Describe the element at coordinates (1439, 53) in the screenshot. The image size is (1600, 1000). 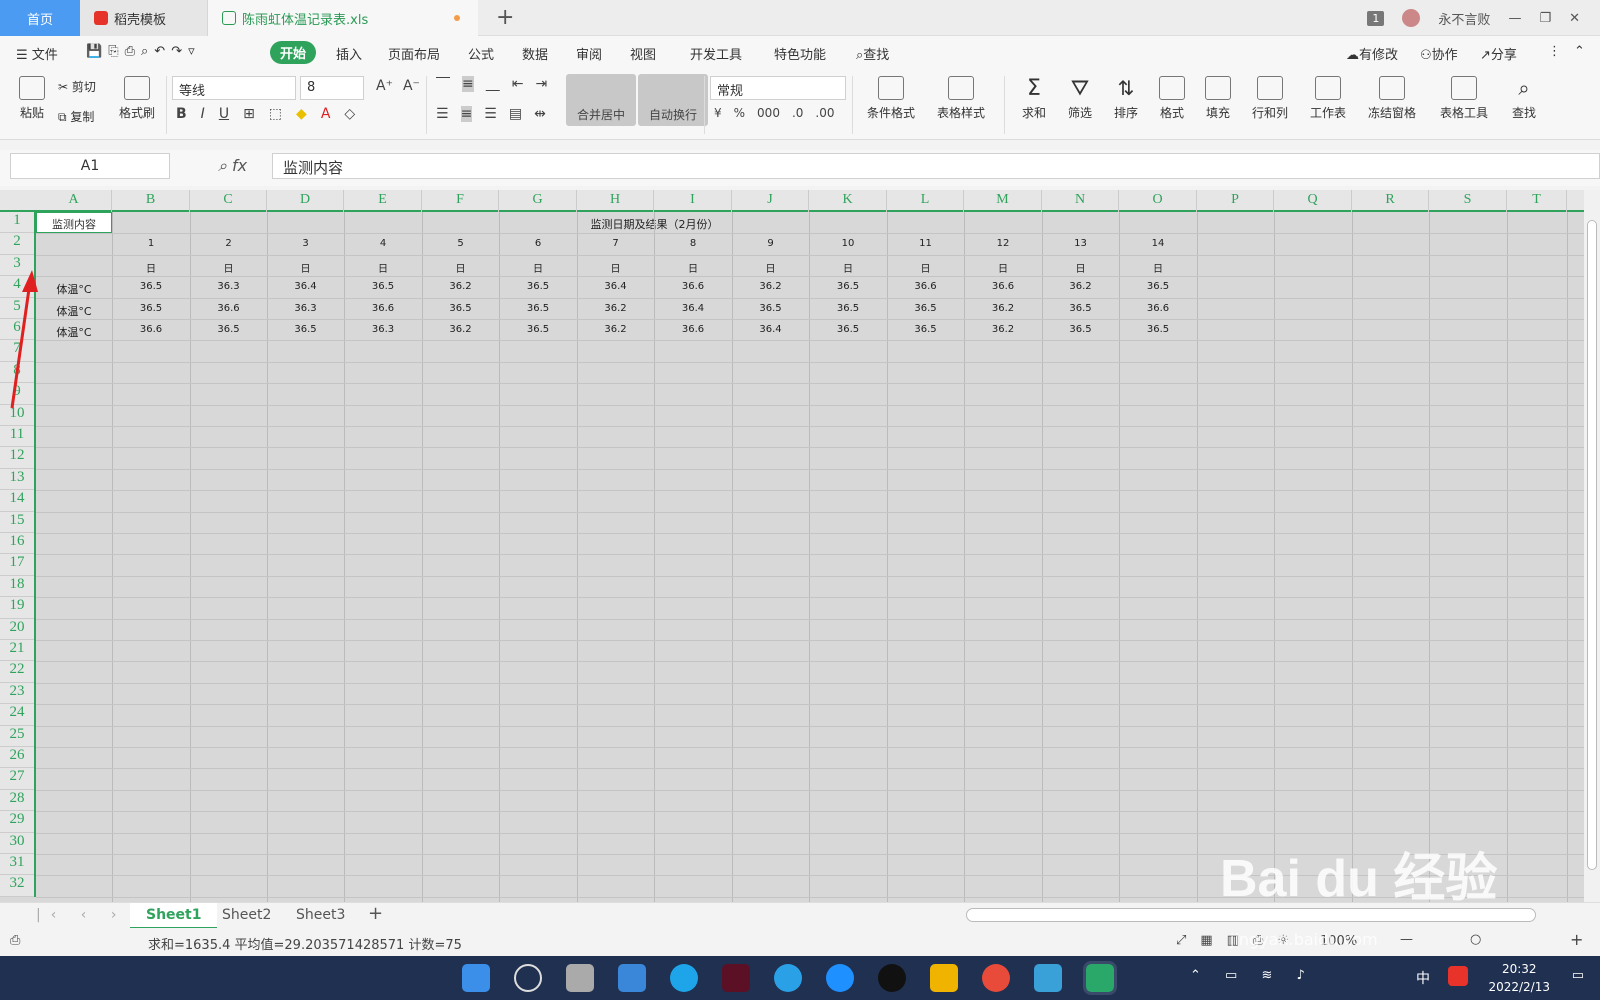
I see `collaborate-button: ⚇协作` at that location.